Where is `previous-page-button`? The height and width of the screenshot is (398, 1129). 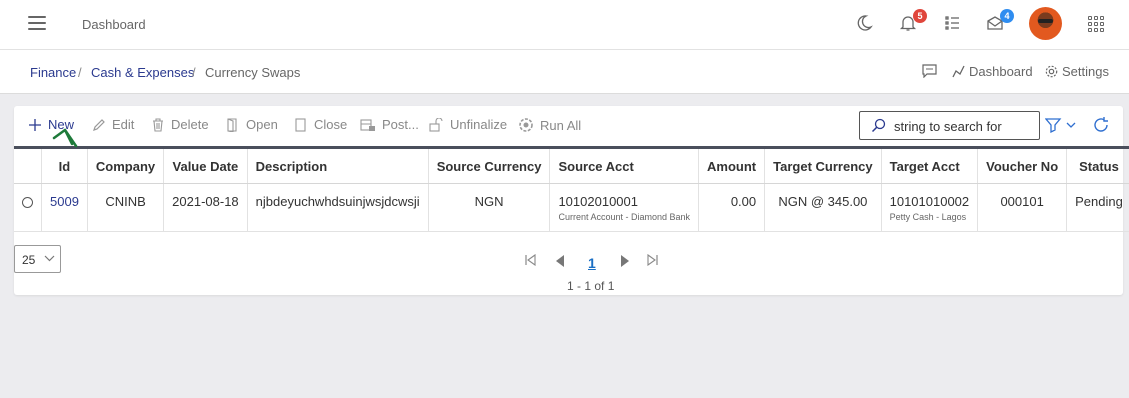 previous-page-button is located at coordinates (560, 262).